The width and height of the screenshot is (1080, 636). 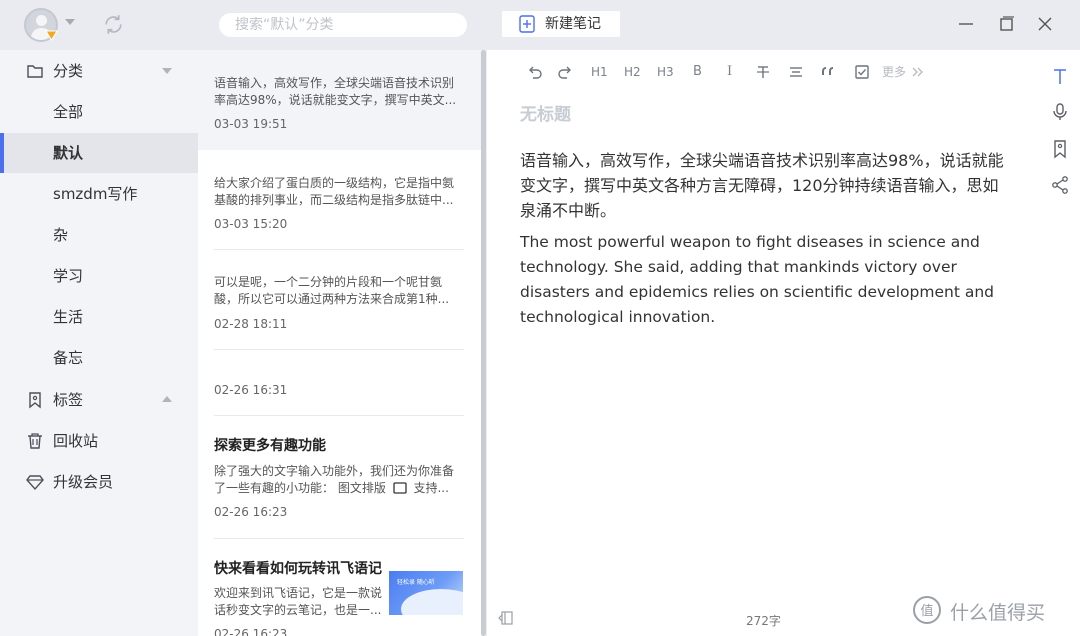 What do you see at coordinates (300, 488) in the screenshot?
I see `note-snippet-text: 了一些有趣的小功能： 图文排版` at bounding box center [300, 488].